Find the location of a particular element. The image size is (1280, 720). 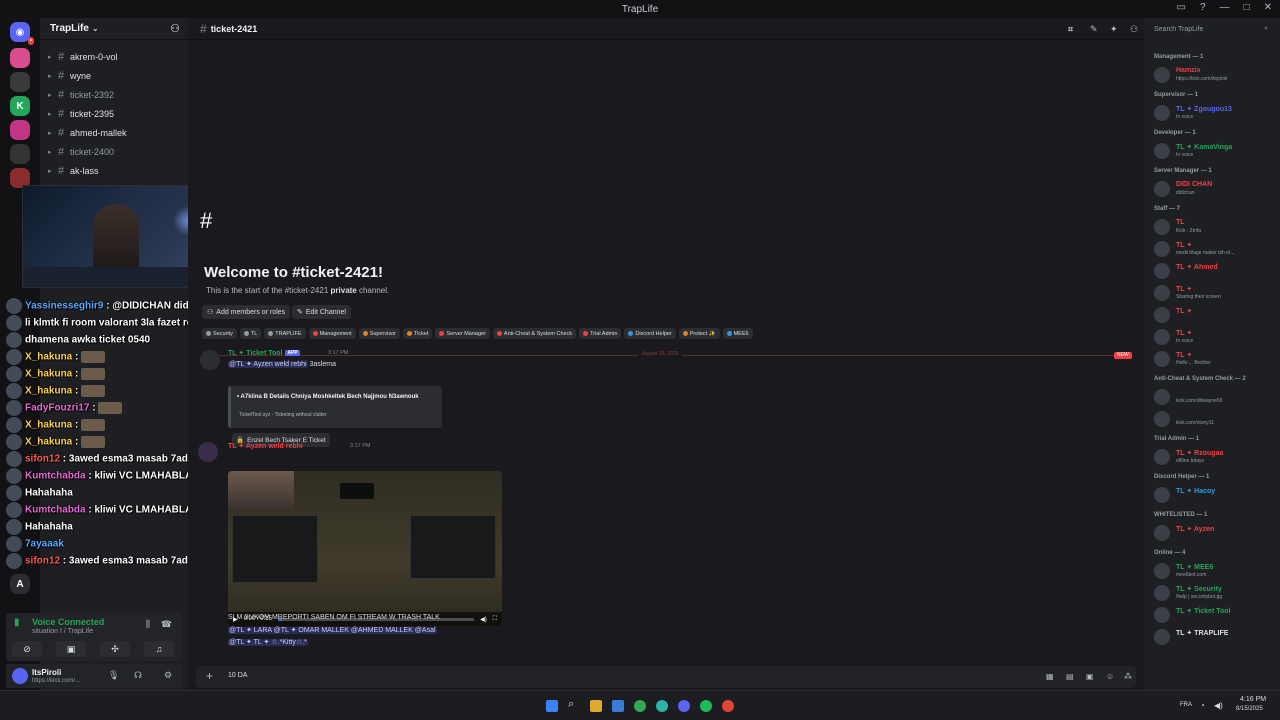

message-author: TL ✦ Ticket Tool APP is located at coordinates (264, 353).